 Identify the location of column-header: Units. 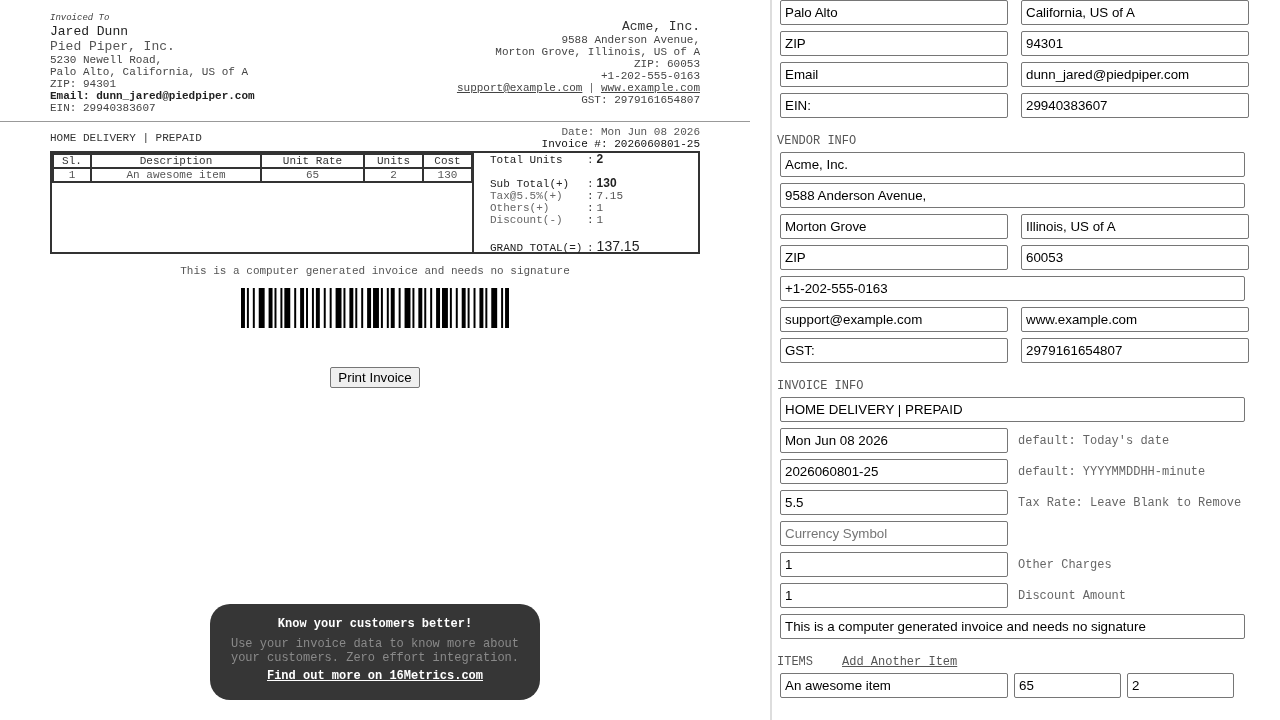
(393, 161).